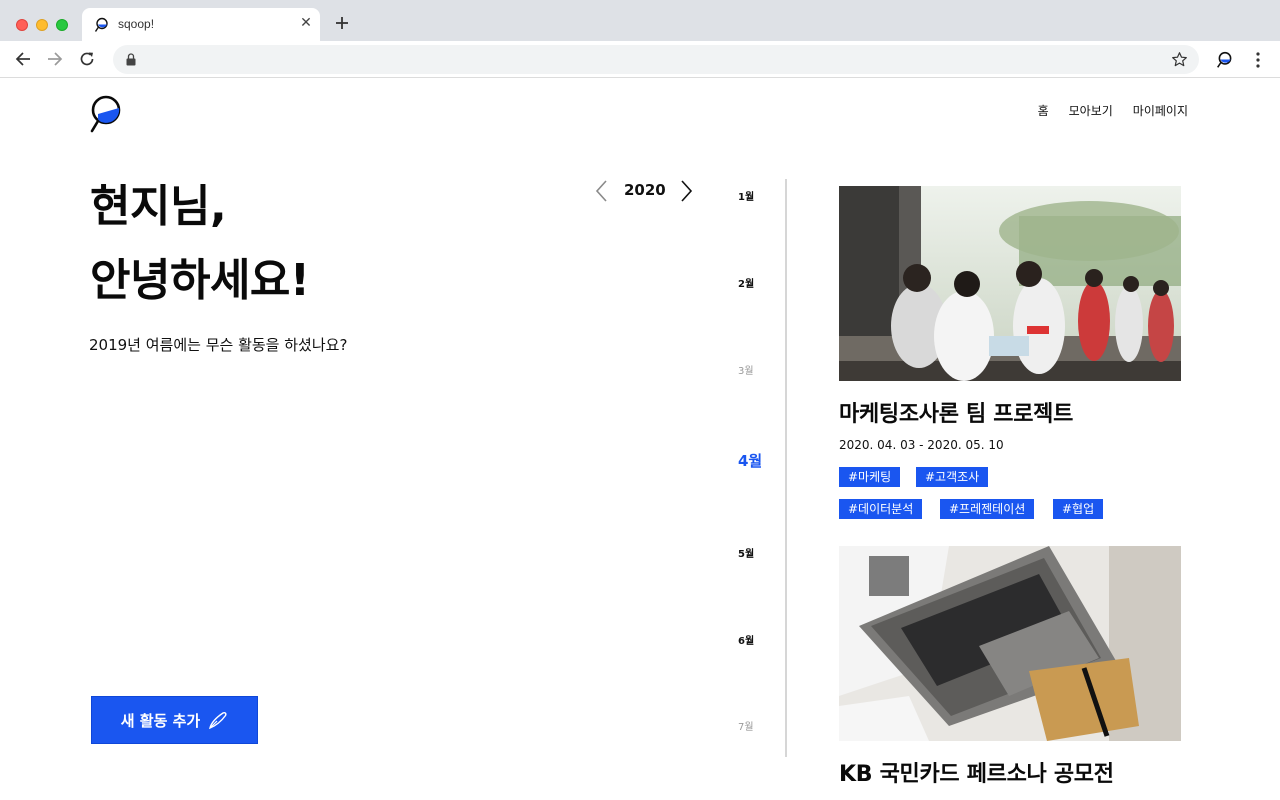 The height and width of the screenshot is (800, 1280). Describe the element at coordinates (1043, 110) in the screenshot. I see `nav-home-link: 홈` at that location.